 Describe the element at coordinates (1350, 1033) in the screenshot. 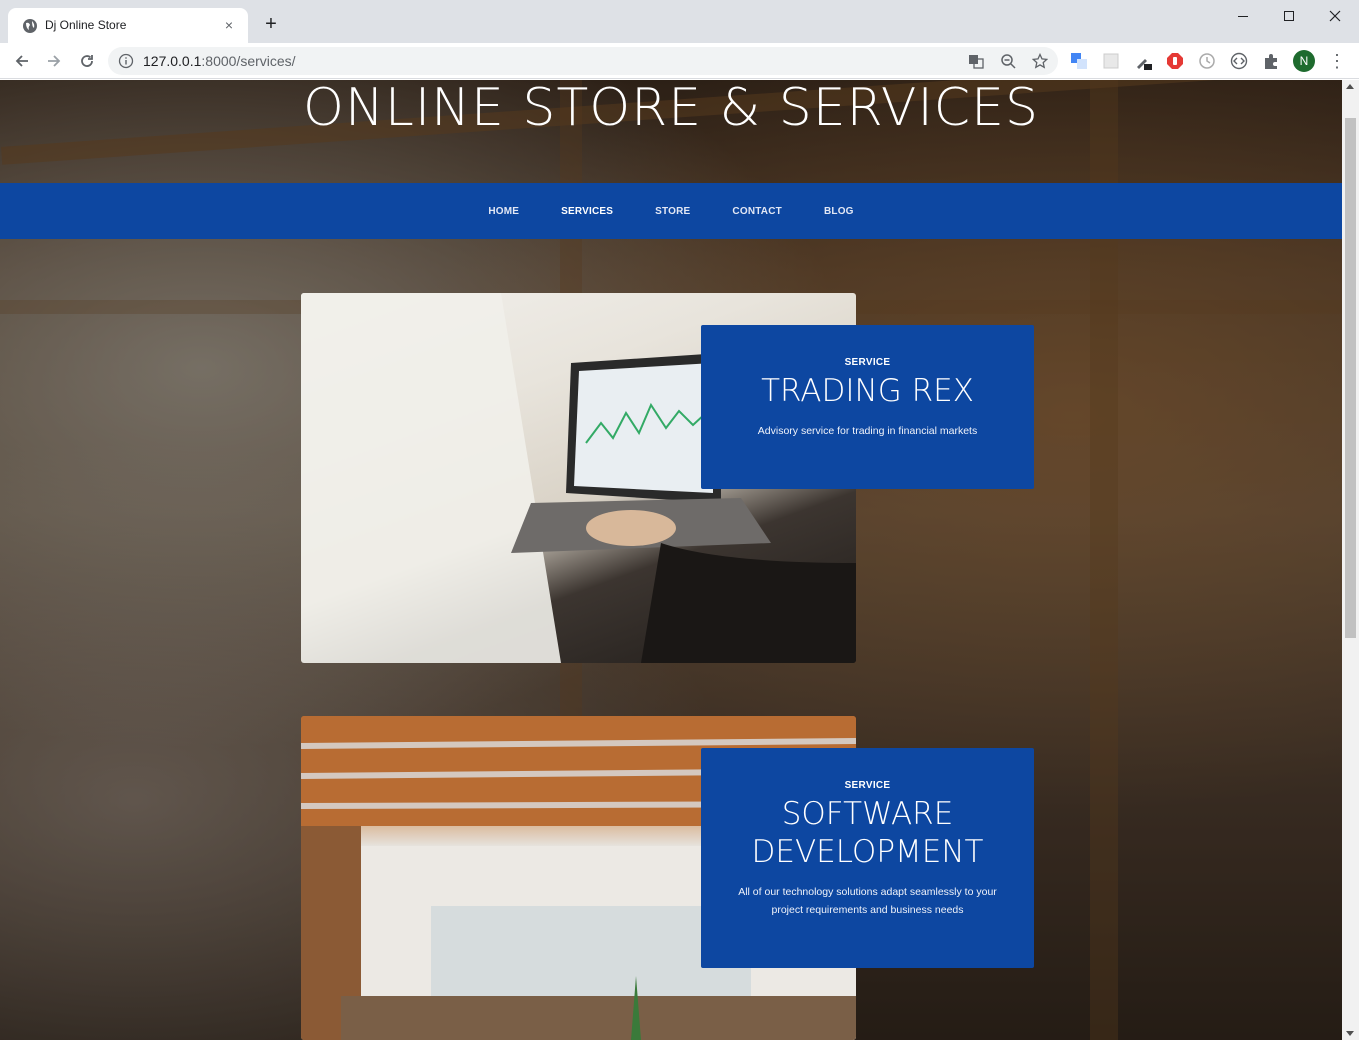

I see `scroll-down-icon` at that location.